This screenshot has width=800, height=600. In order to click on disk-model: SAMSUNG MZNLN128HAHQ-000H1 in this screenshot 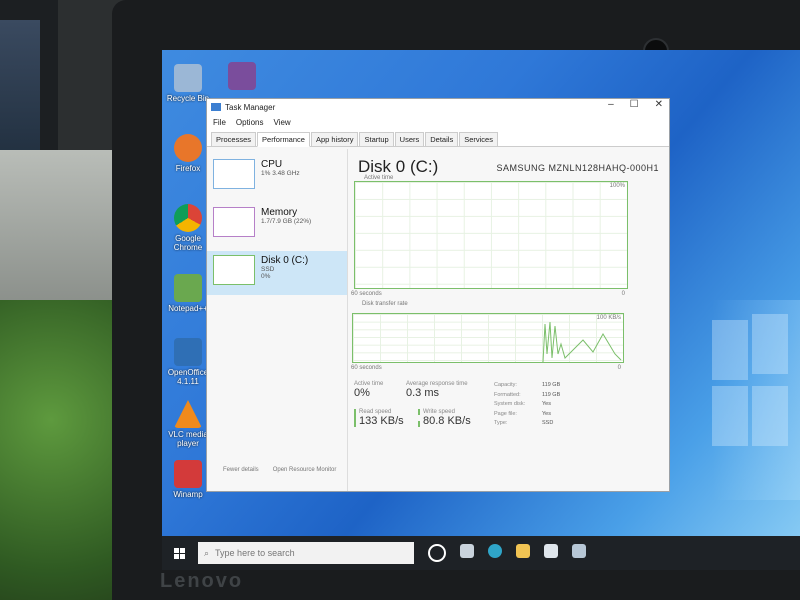, I will do `click(577, 168)`.